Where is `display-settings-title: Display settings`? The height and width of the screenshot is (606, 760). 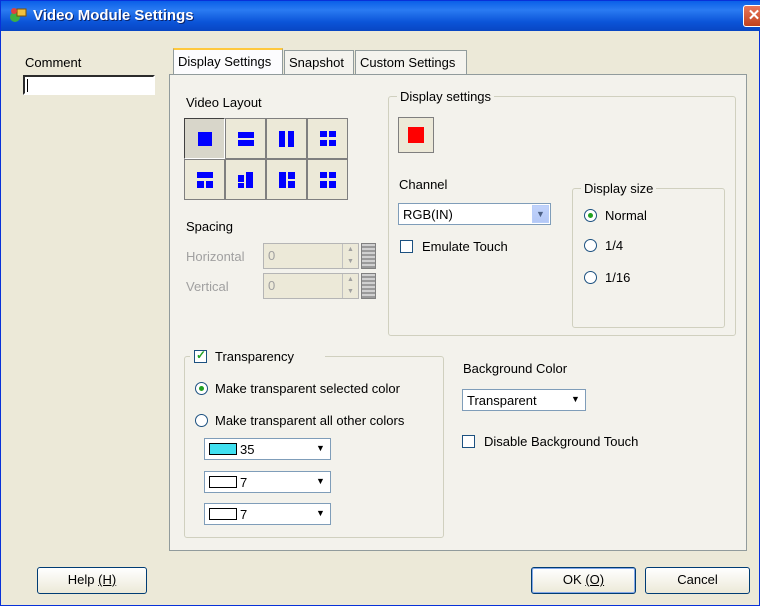 display-settings-title: Display settings is located at coordinates (446, 96).